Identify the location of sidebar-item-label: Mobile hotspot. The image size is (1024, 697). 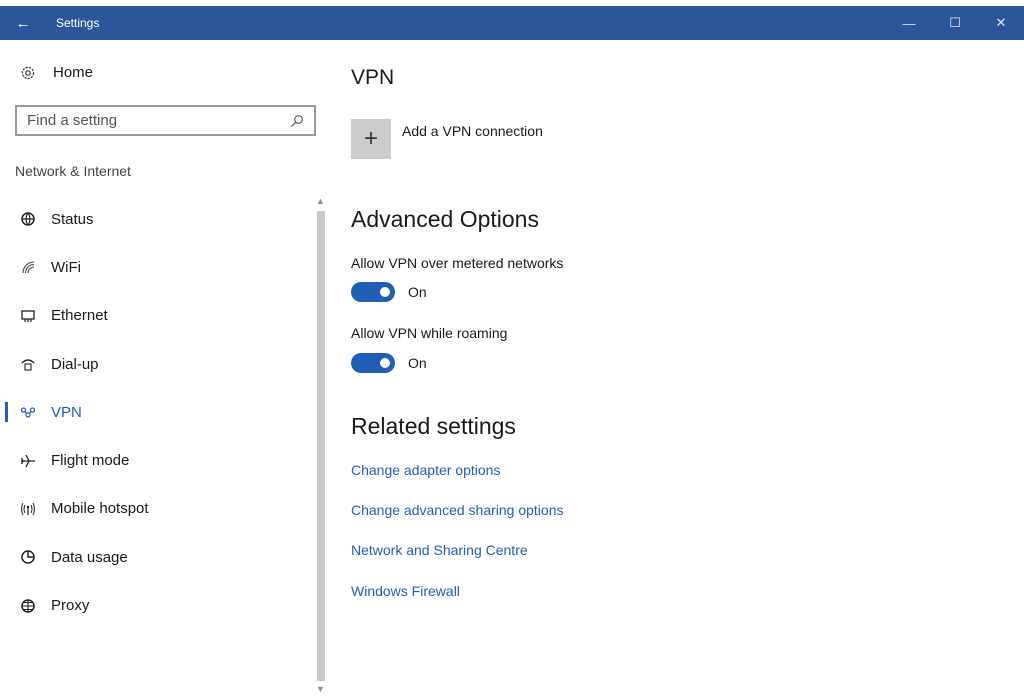
(100, 509).